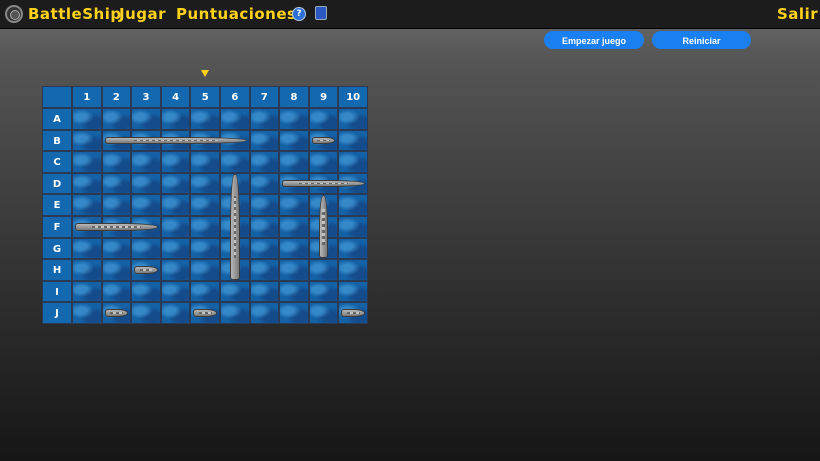  What do you see at coordinates (57, 183) in the screenshot?
I see `row-header: D` at bounding box center [57, 183].